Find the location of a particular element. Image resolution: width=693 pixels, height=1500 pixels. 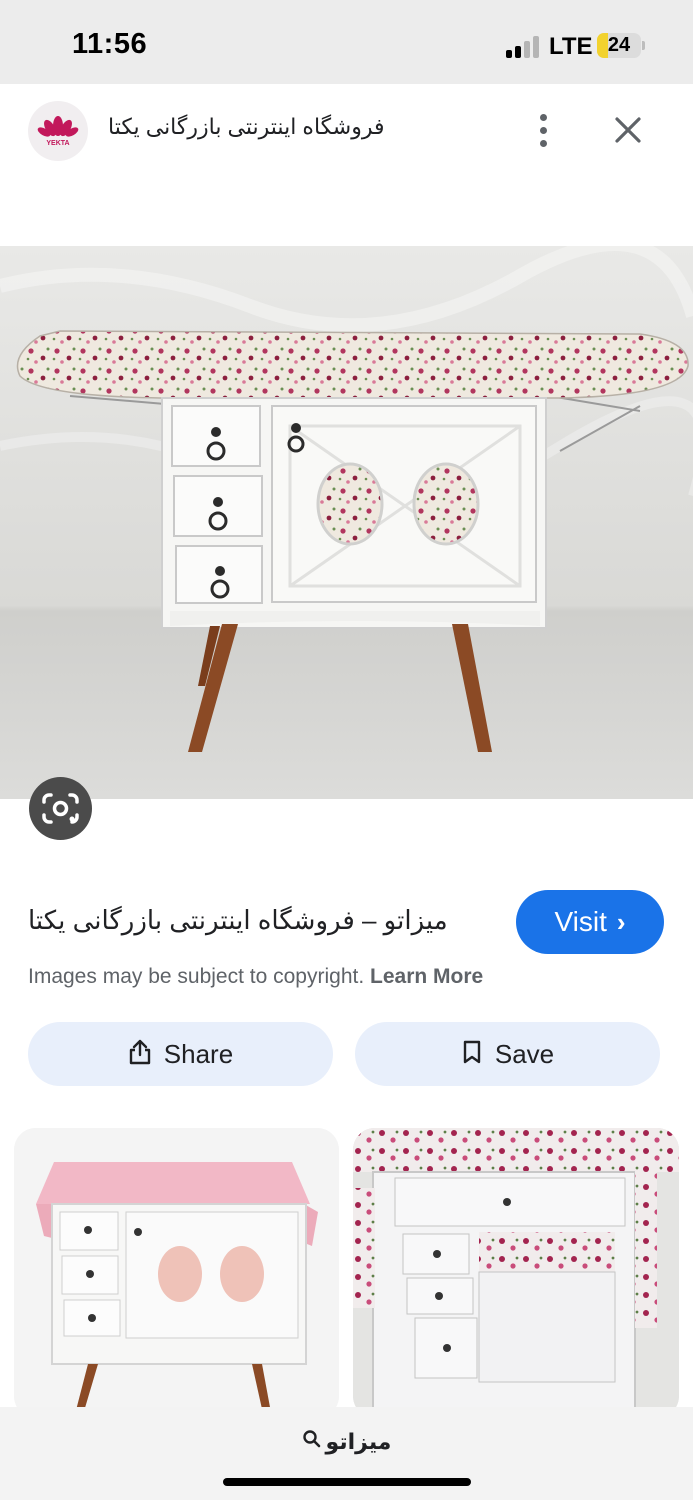

save-button: Save is located at coordinates (507, 1054).